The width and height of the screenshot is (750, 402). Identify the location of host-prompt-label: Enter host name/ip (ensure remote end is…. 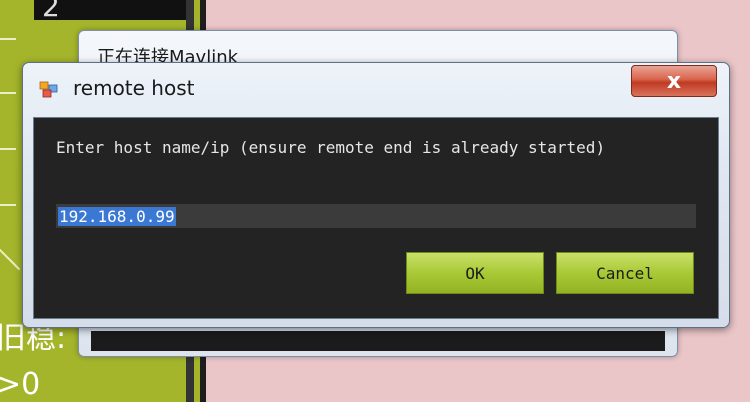
(331, 147).